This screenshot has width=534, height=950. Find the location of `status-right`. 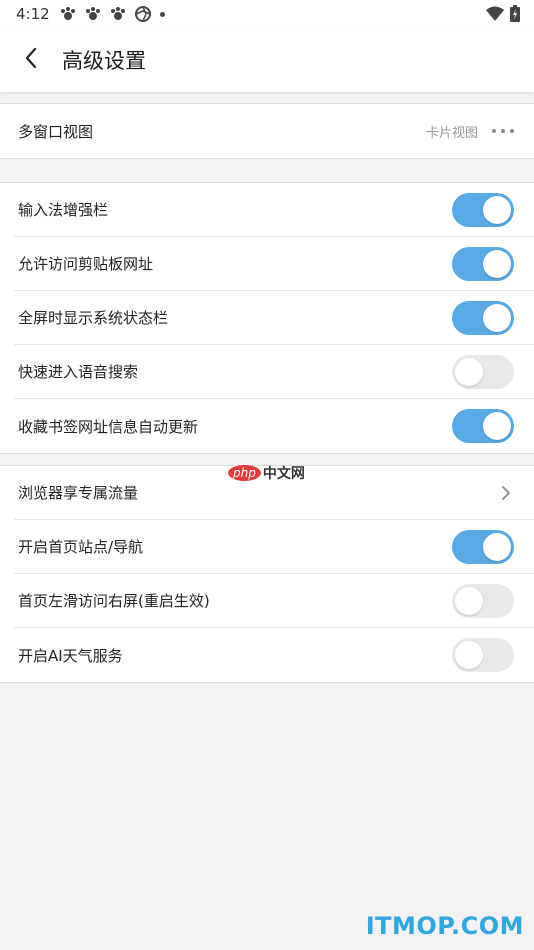

status-right is located at coordinates (503, 15).